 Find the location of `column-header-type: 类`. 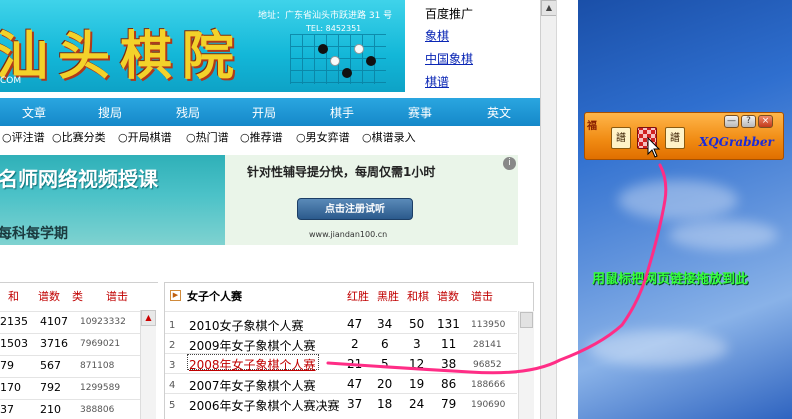

column-header-type: 类 is located at coordinates (77, 296).